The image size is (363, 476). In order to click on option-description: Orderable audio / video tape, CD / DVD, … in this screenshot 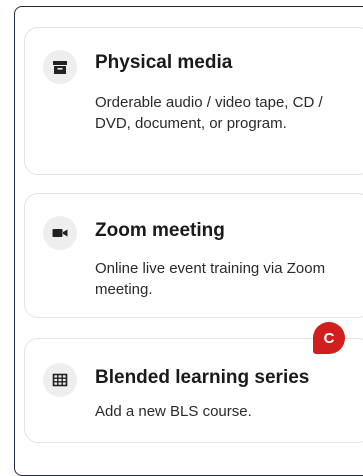, I will do `click(209, 113)`.